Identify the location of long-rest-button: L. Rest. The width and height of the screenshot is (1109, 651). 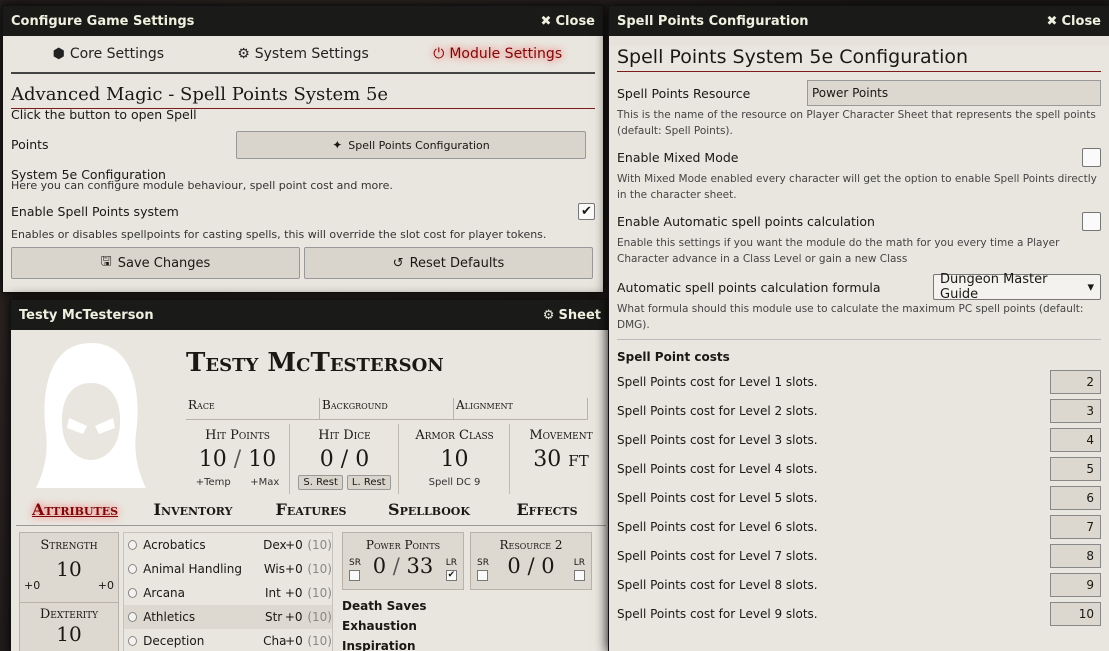
(368, 482).